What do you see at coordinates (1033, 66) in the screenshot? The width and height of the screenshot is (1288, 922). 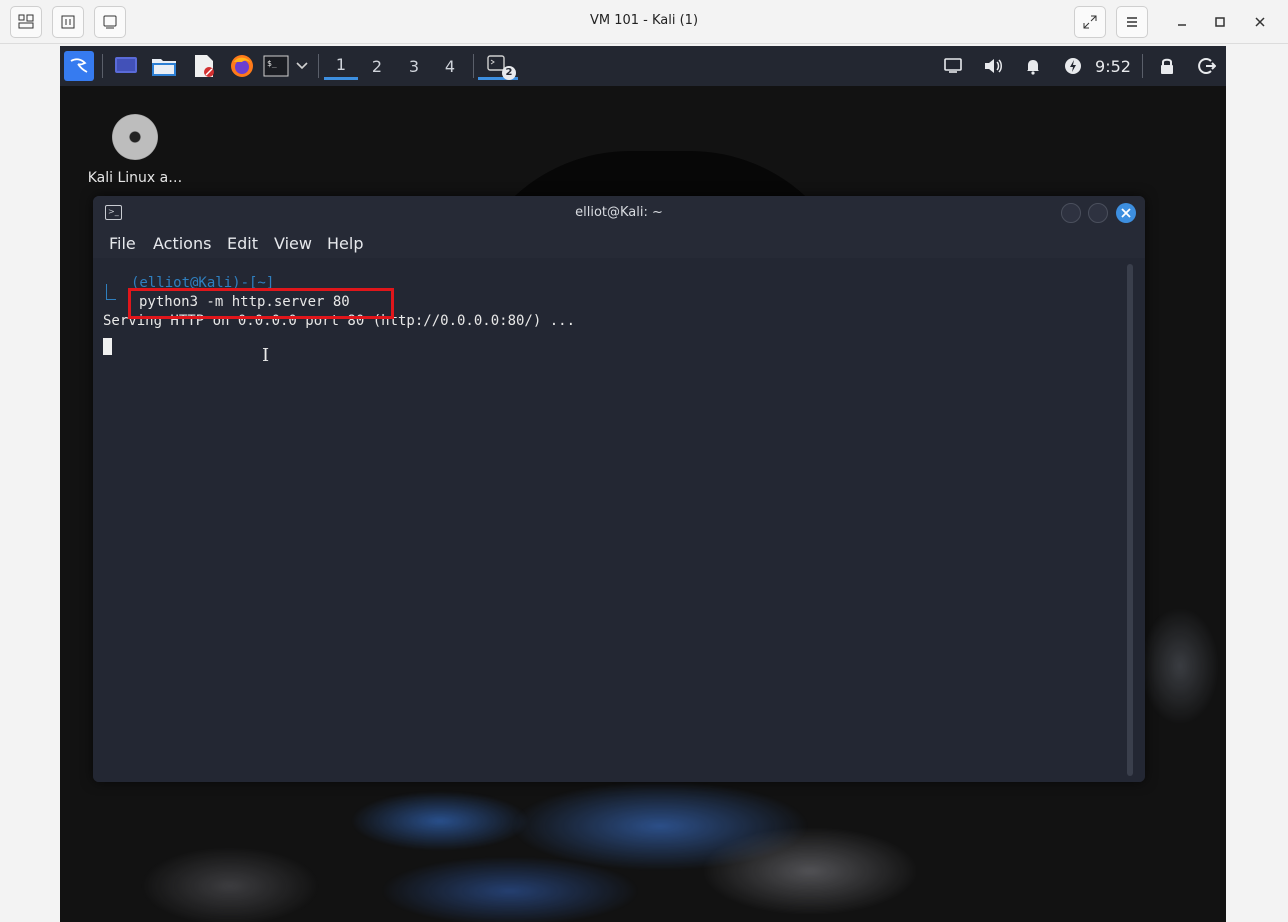 I see `notification-bell-icon` at bounding box center [1033, 66].